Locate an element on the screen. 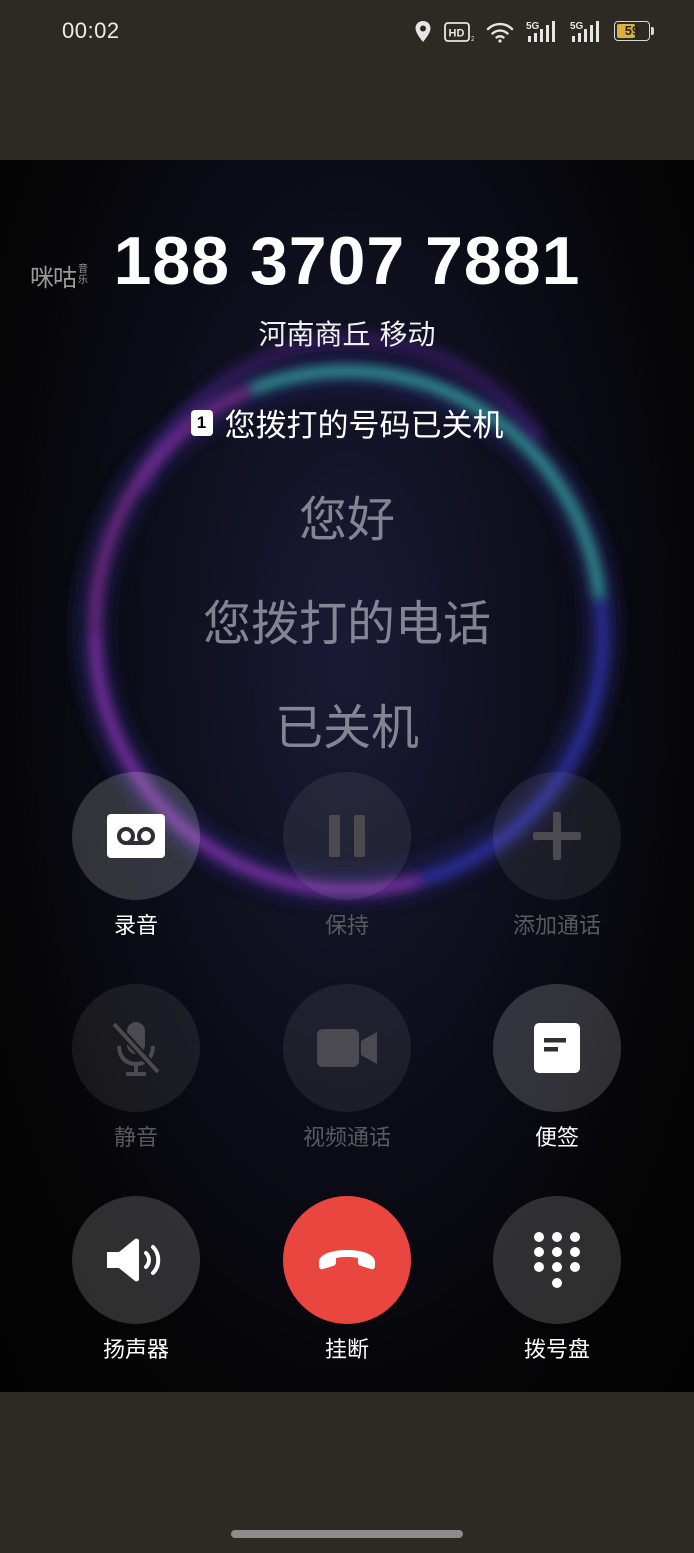  notes-label: 便签 is located at coordinates (556, 1138).